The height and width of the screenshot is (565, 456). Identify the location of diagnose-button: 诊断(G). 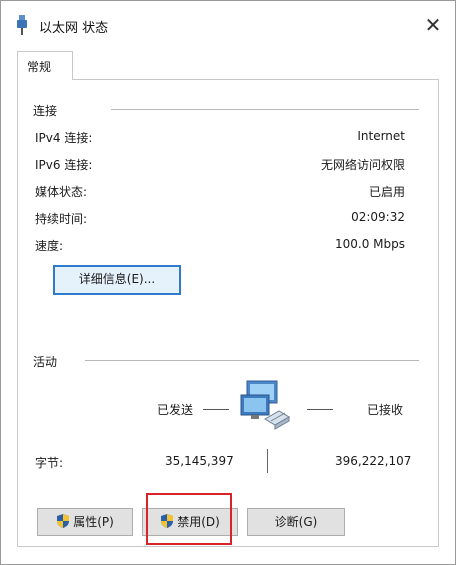
(296, 522).